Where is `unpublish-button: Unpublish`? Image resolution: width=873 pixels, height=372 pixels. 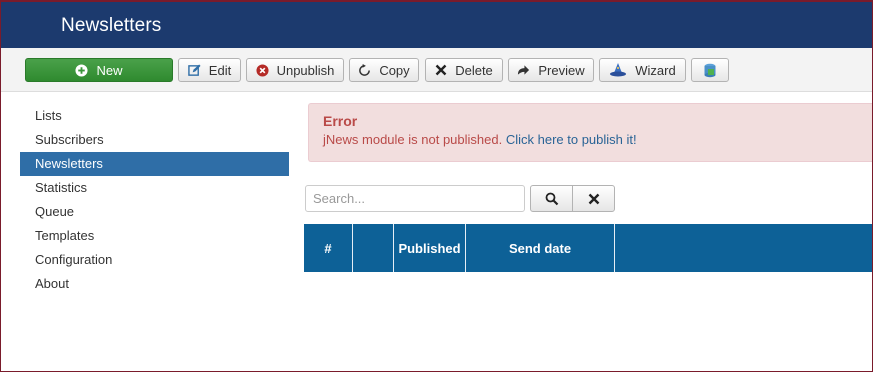 unpublish-button: Unpublish is located at coordinates (295, 70).